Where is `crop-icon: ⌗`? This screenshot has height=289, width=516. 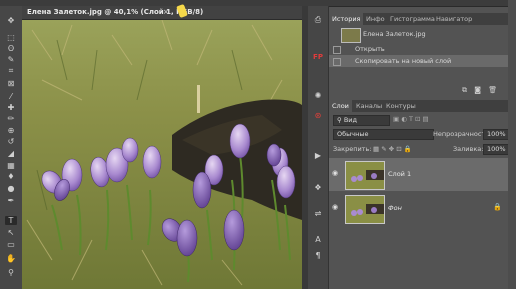
crop-icon: ⌗ is located at coordinates (11, 70).